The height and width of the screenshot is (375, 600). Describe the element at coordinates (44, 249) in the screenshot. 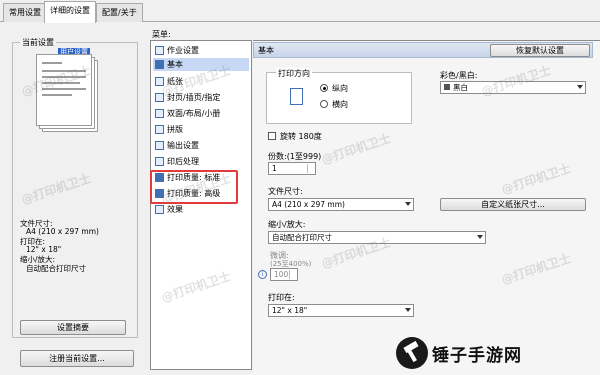

I see `info-print-on-value: 12" x 18"` at that location.